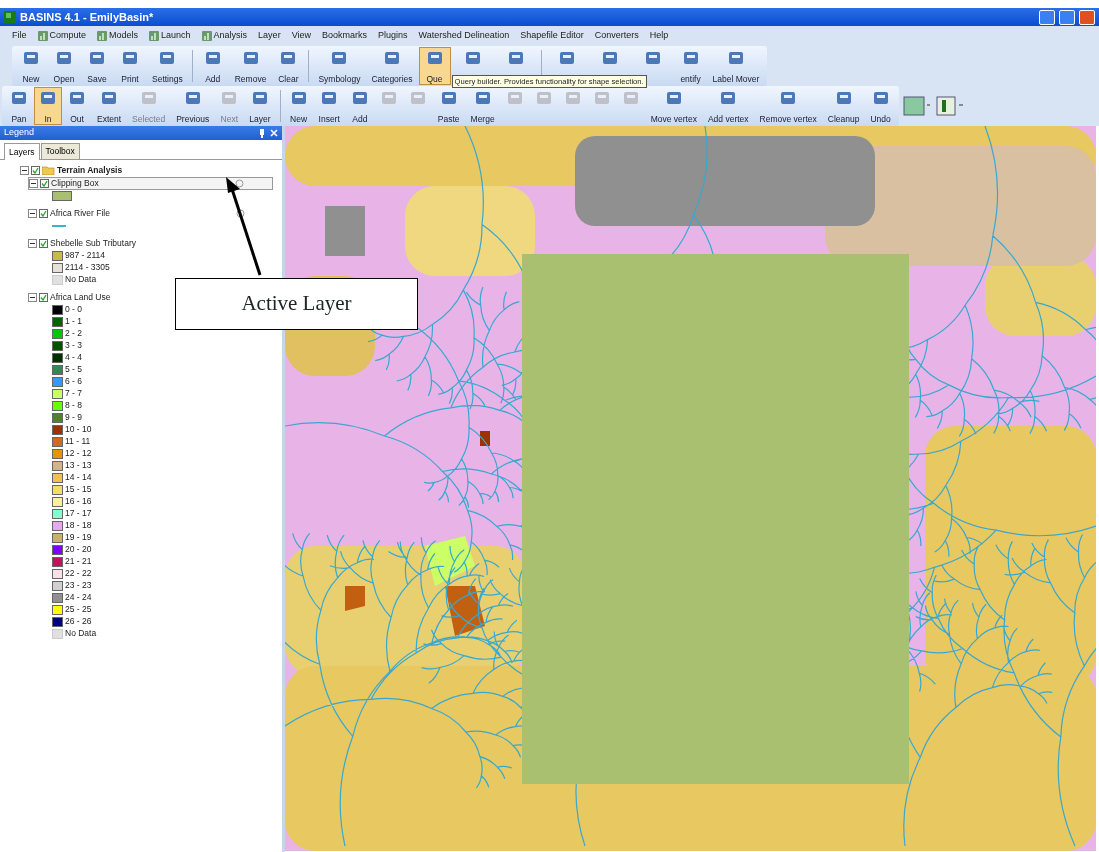 The image size is (1099, 852). I want to click on menu-item: Shapefile Editor, so click(552, 36).